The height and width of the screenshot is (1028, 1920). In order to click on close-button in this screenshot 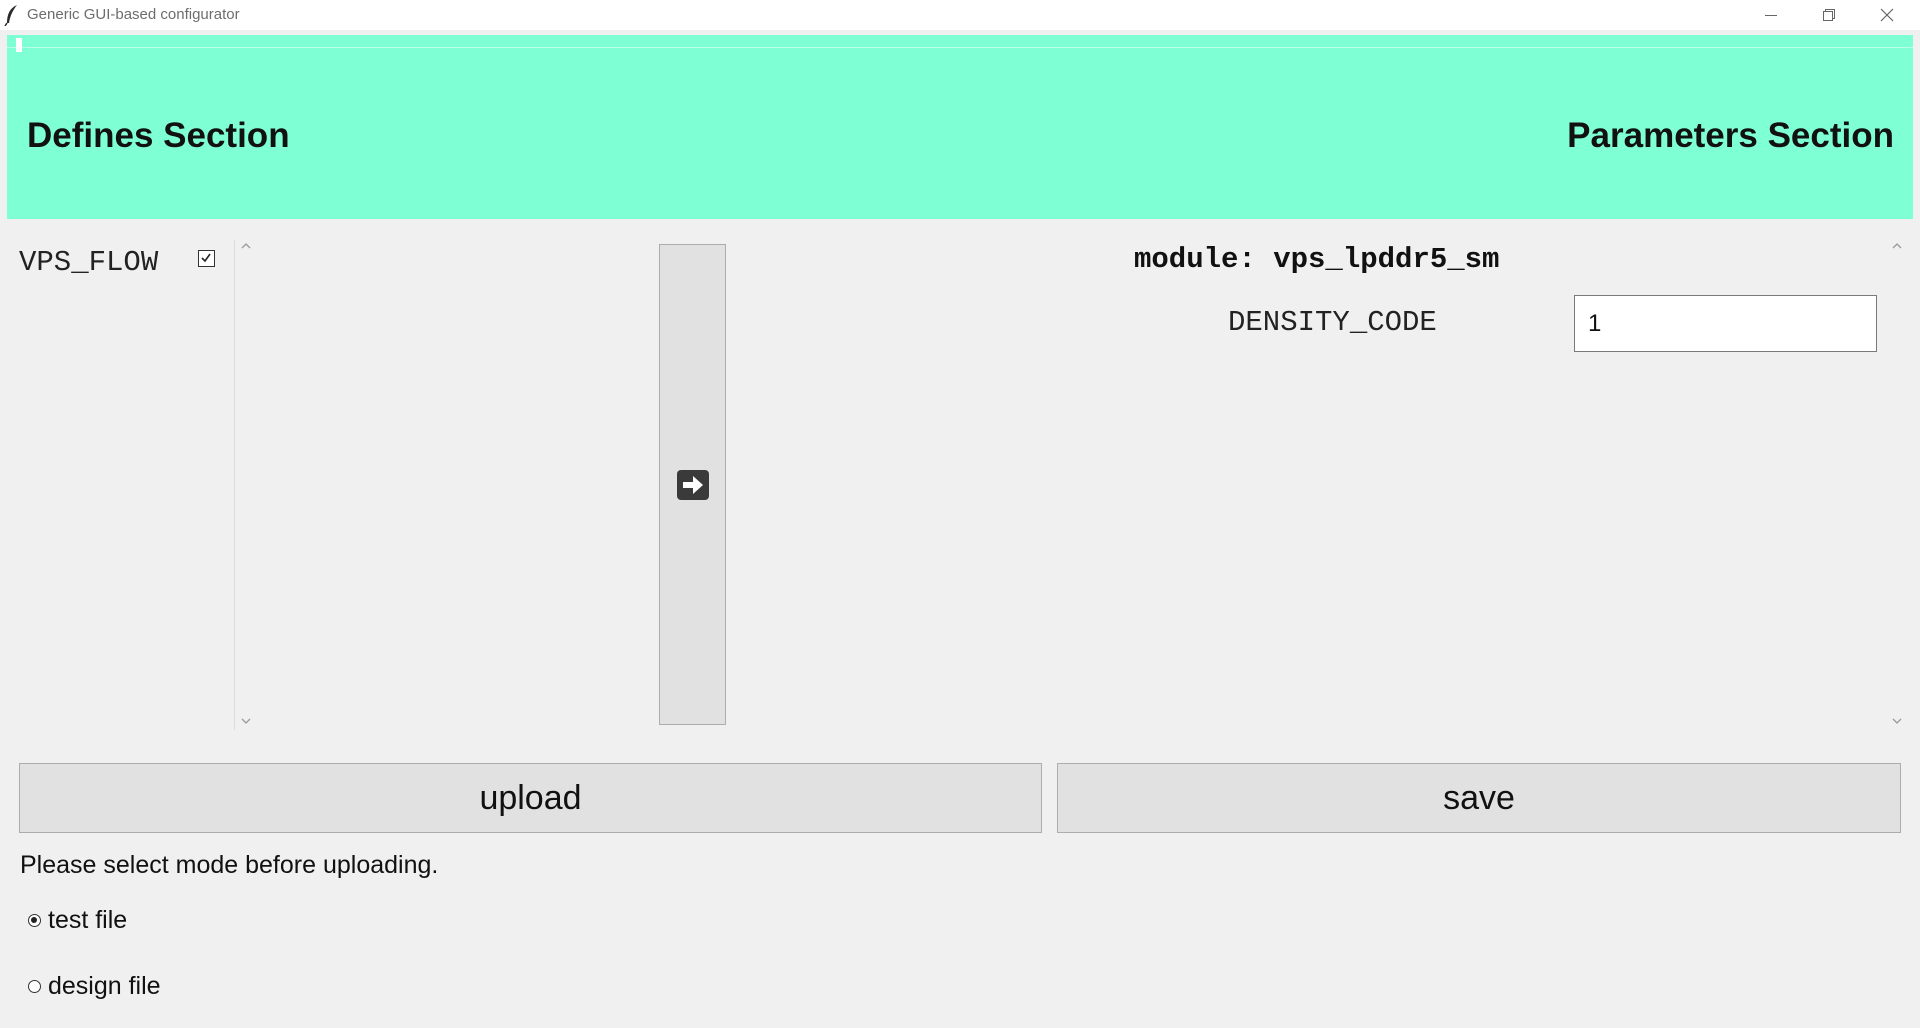, I will do `click(1887, 15)`.